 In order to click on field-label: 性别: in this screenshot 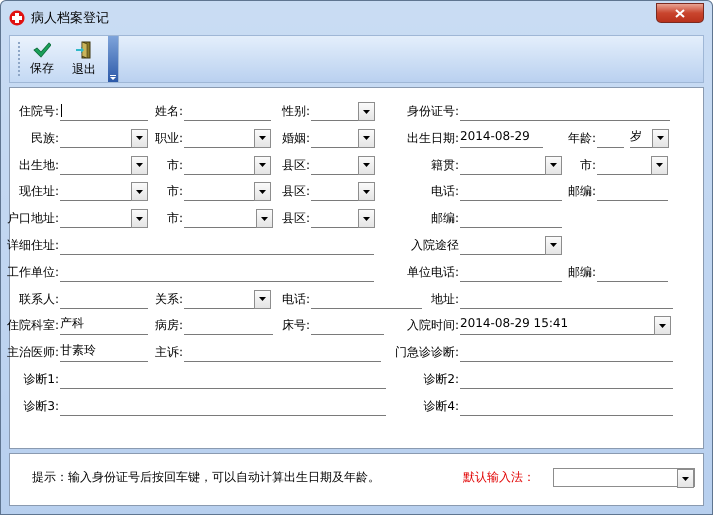, I will do `click(295, 111)`.